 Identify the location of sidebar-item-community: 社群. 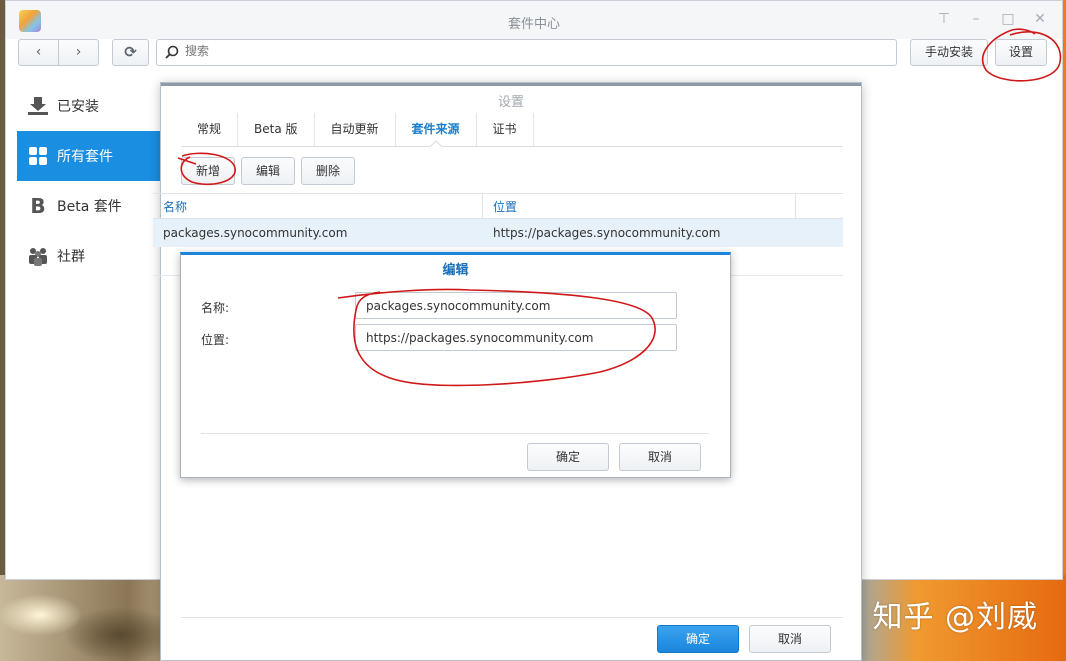
(90, 256).